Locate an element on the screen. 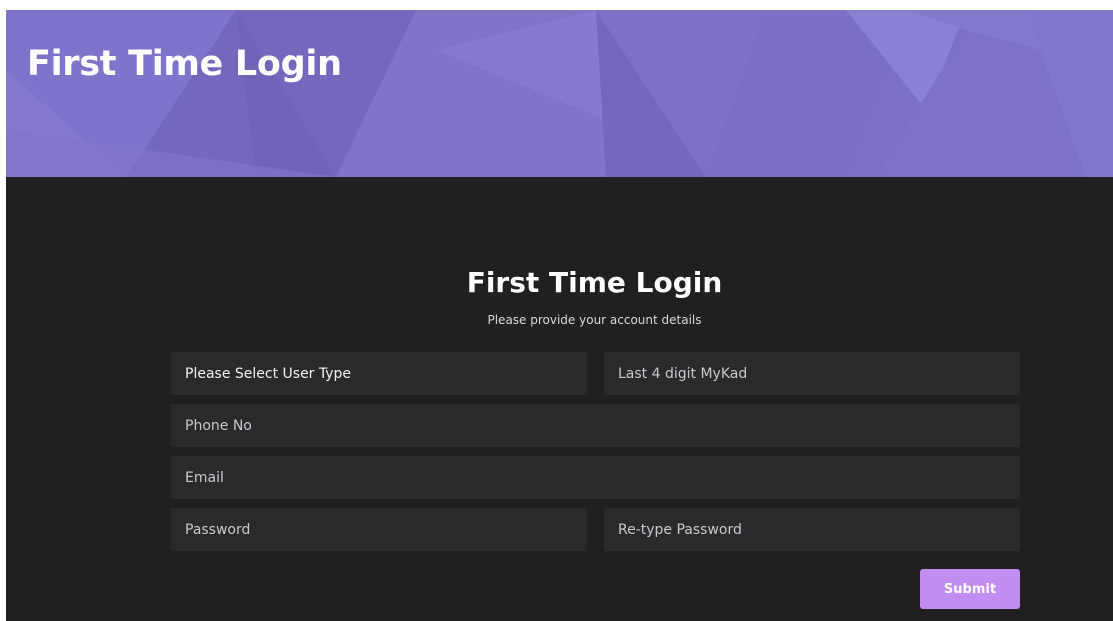  user-type-select: Please Select User Type is located at coordinates (379, 373).